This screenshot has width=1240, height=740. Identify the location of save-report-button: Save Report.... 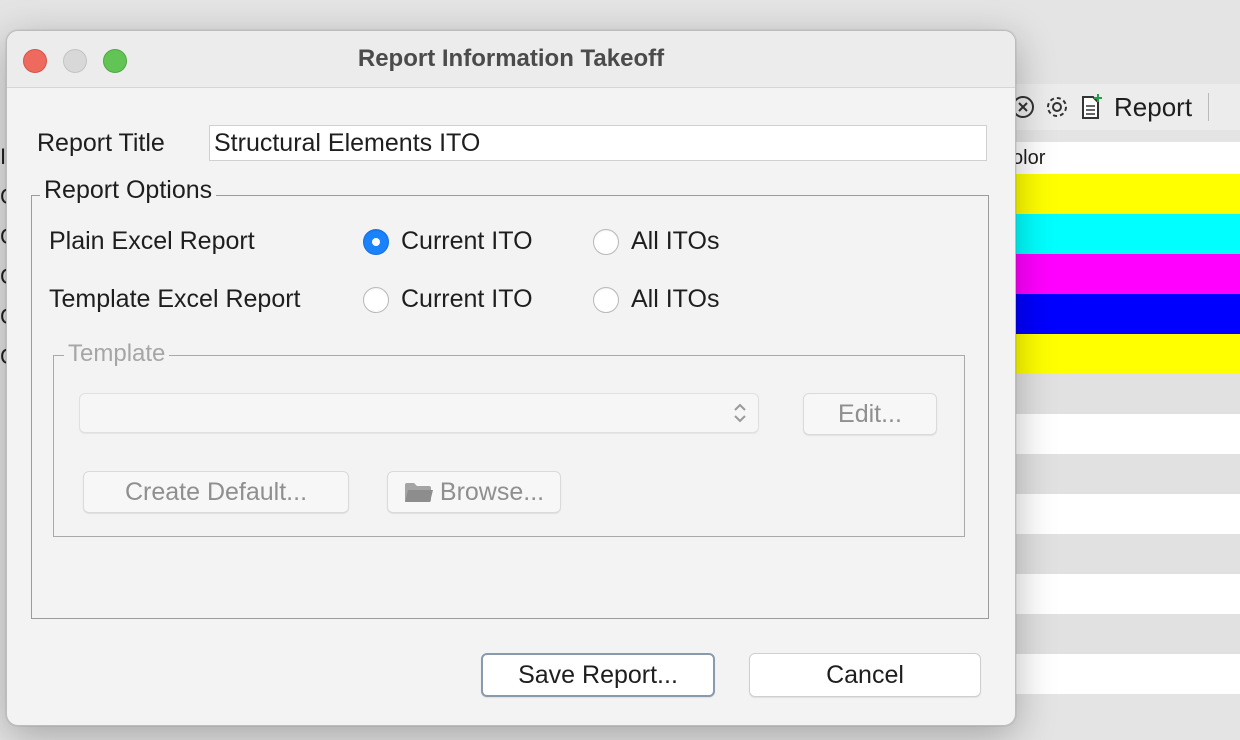
(598, 675).